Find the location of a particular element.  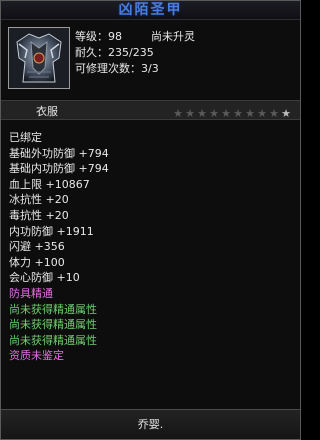

footer: 乔婴. is located at coordinates (150, 424).